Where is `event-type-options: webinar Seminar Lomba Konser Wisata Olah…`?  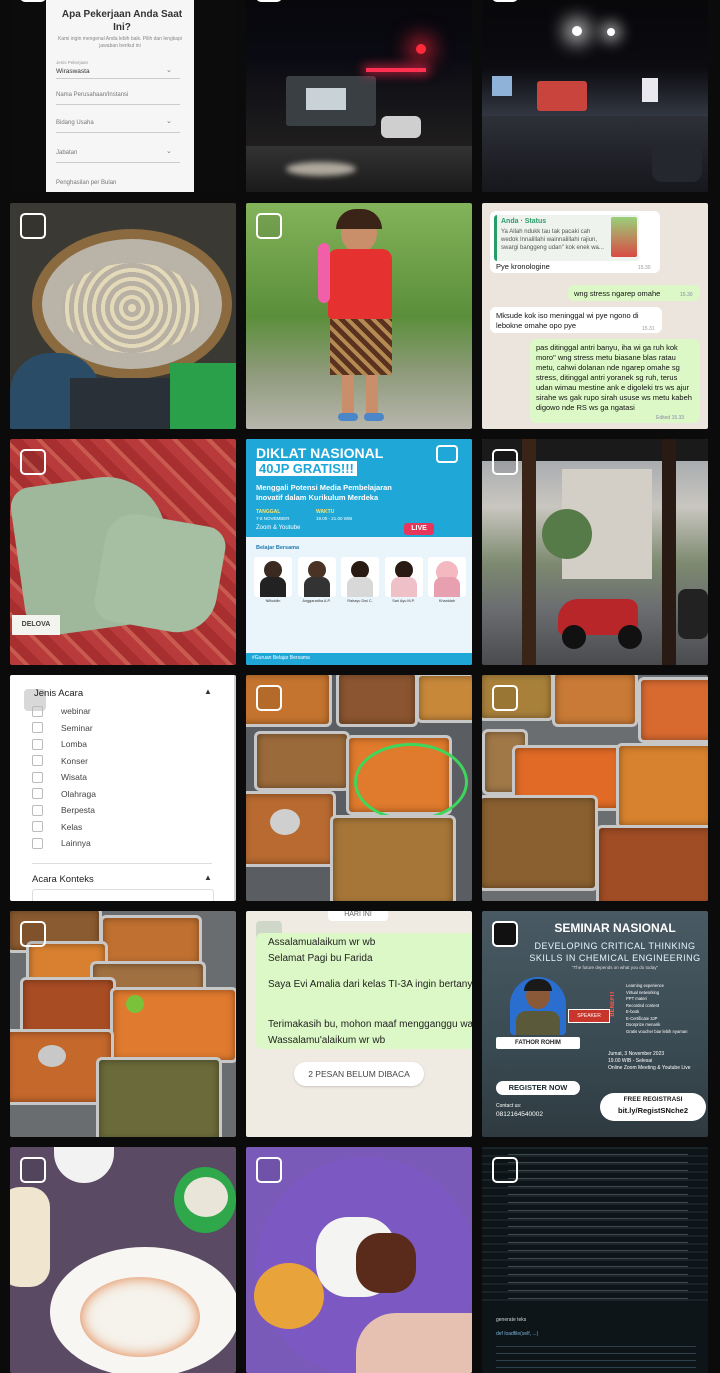 event-type-options: webinar Seminar Lomba Konser Wisata Olah… is located at coordinates (64, 777).